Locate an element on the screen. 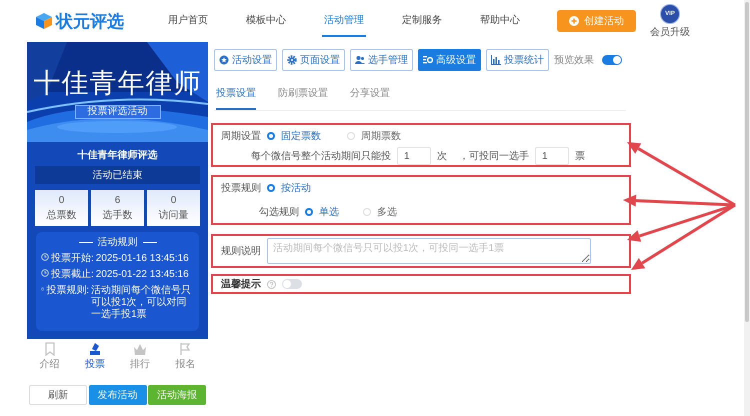 The height and width of the screenshot is (416, 750). radio-label: 固定票数 is located at coordinates (301, 136).